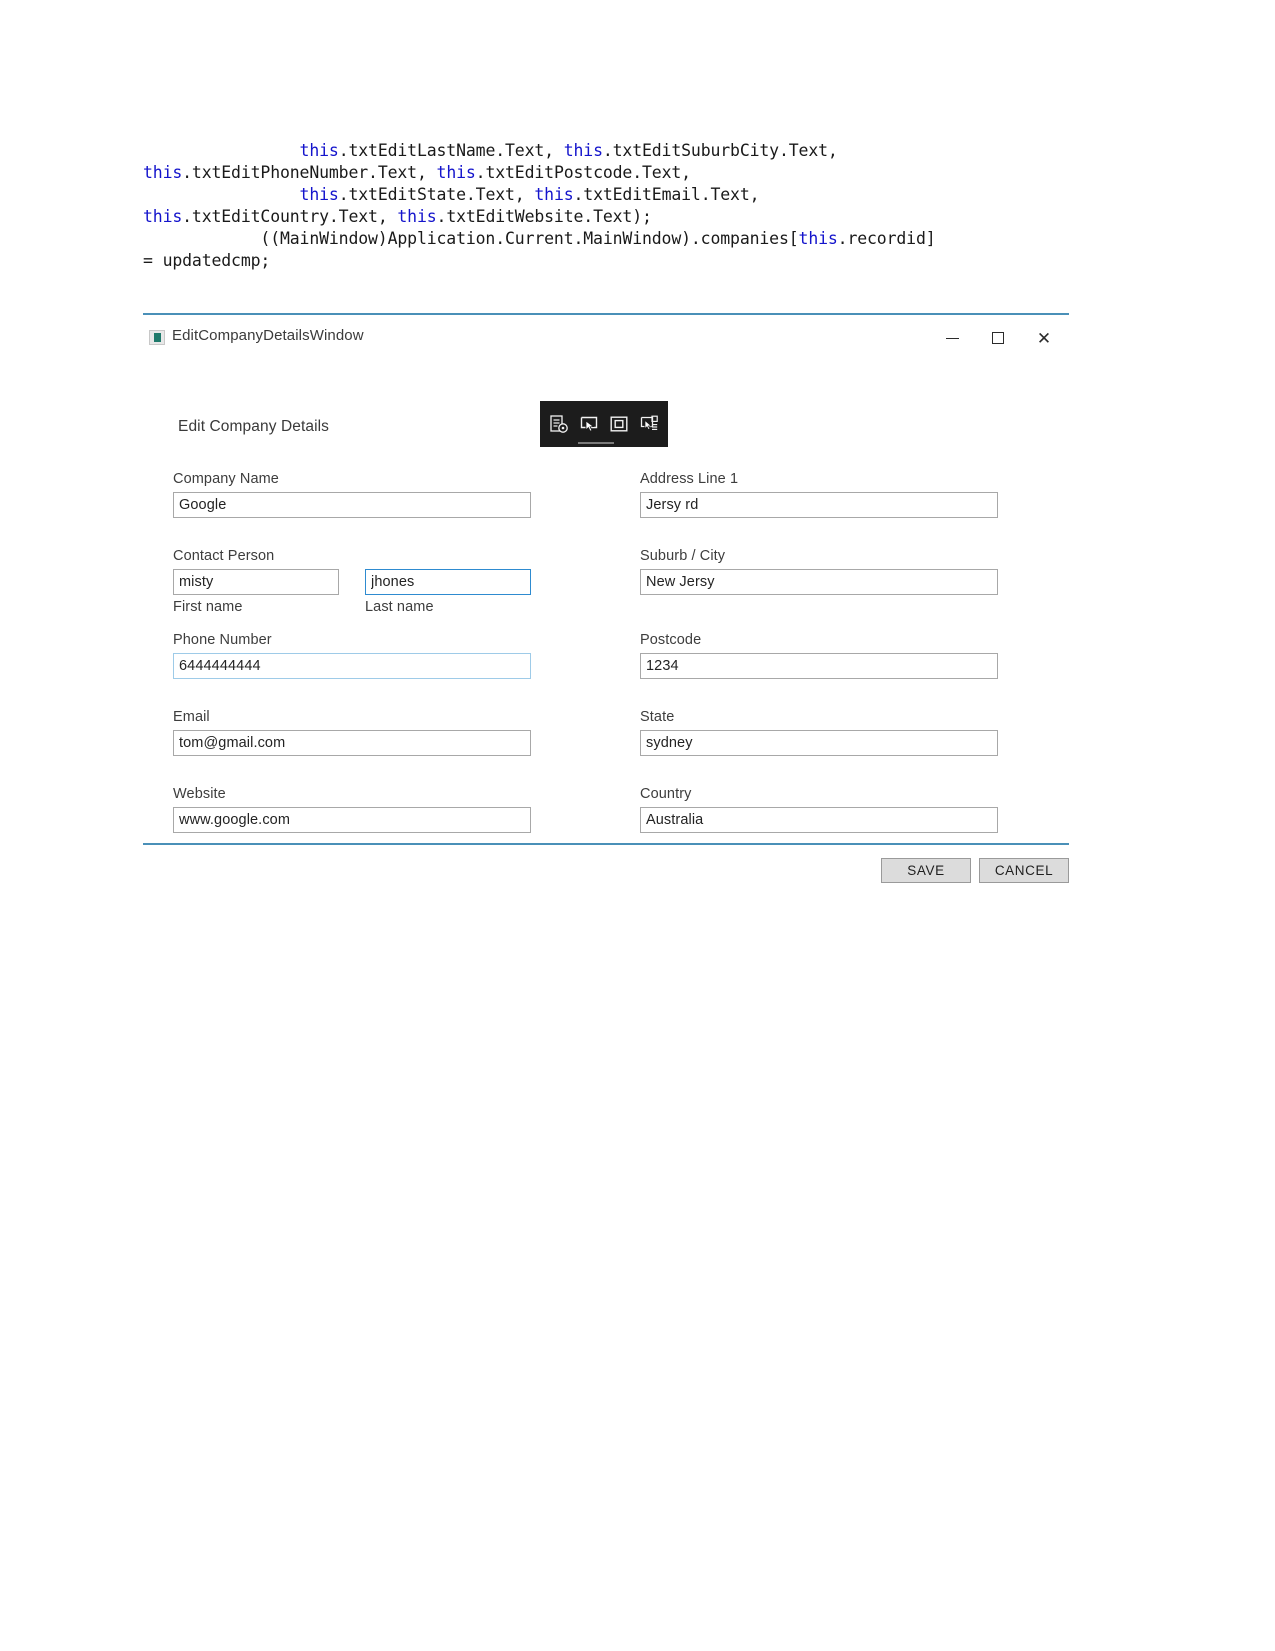 This screenshot has height=1651, width=1275. I want to click on window-title: EditCompanyDetailsWindow, so click(268, 335).